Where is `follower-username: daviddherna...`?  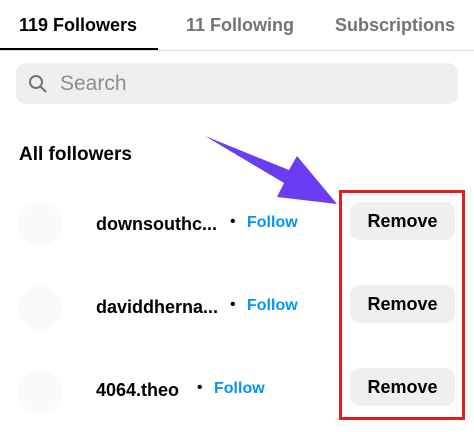
follower-username: daviddherna... is located at coordinates (157, 307).